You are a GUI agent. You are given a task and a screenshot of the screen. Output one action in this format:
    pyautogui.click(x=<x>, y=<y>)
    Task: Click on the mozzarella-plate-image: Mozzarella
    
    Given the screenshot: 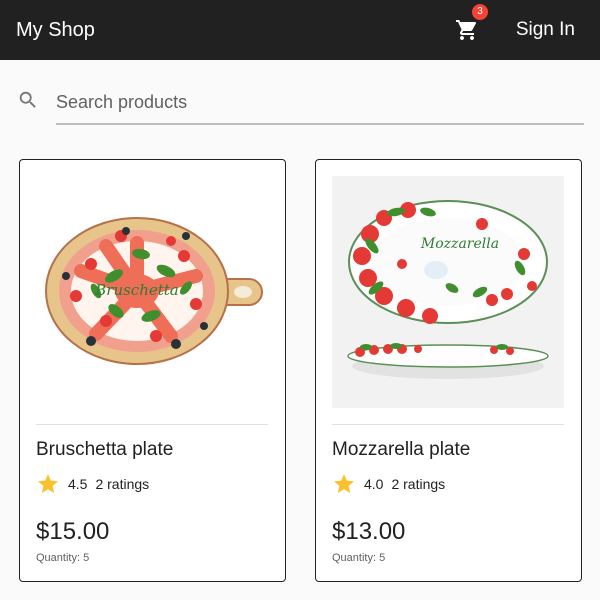 What is the action you would take?
    pyautogui.click(x=448, y=289)
    